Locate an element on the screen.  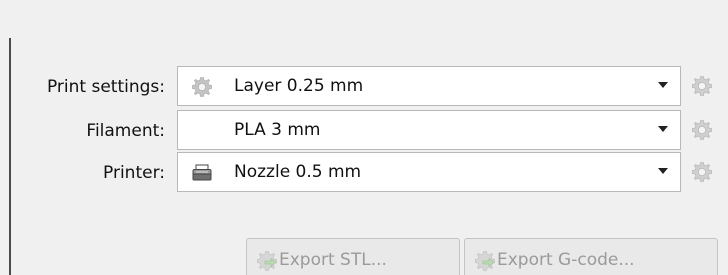
printer-label: Printer: is located at coordinates (134, 173).